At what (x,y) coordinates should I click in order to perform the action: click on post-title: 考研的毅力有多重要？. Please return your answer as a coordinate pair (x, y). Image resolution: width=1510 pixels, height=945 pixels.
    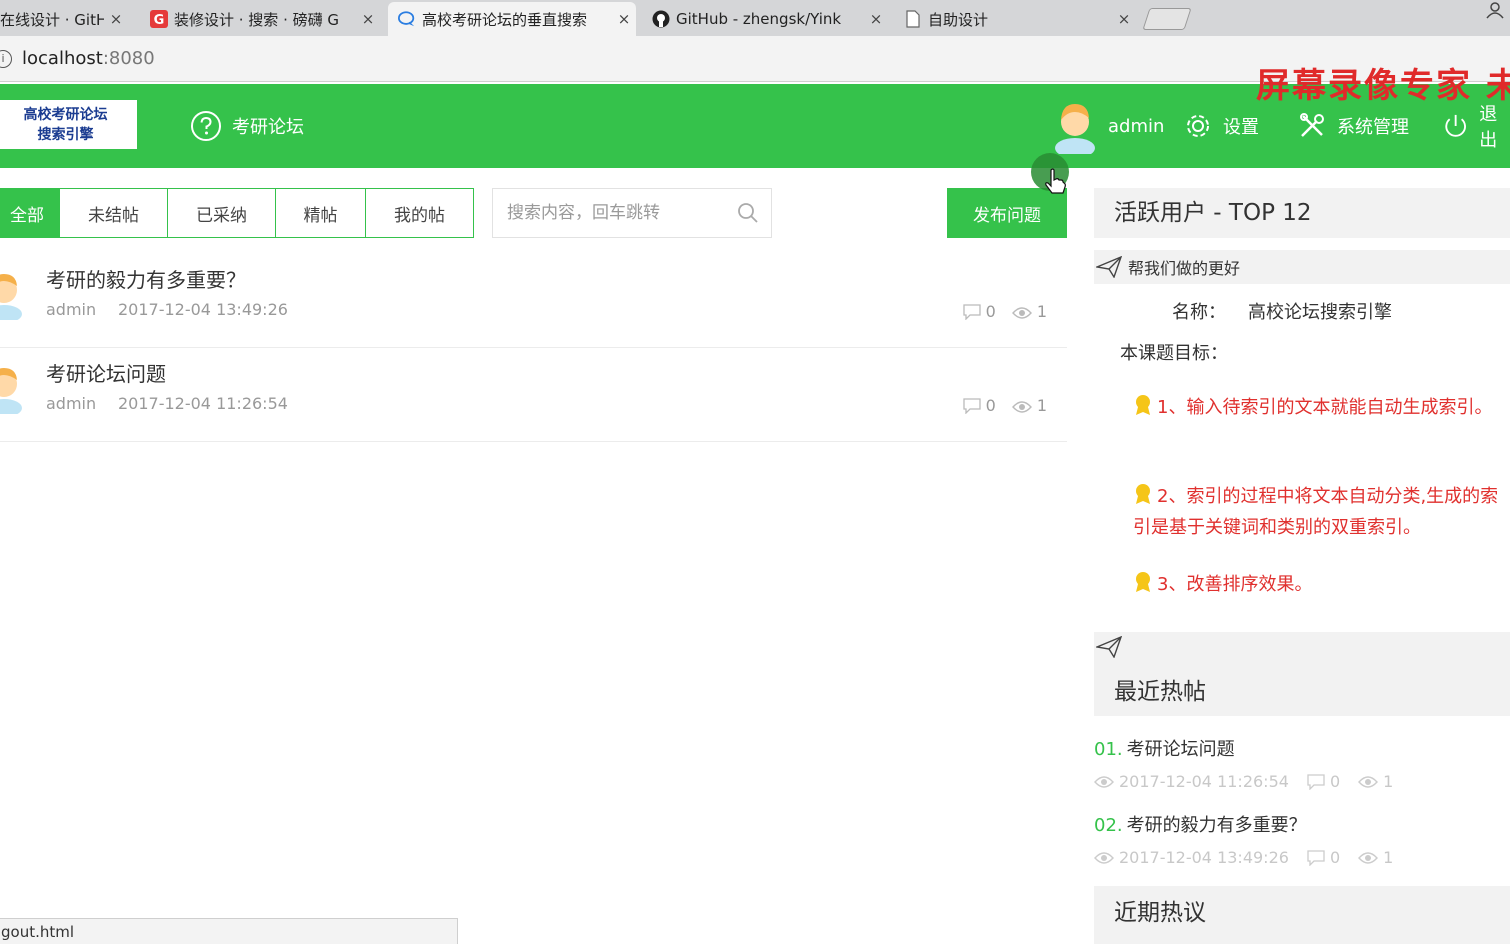
    Looking at the image, I should click on (146, 278).